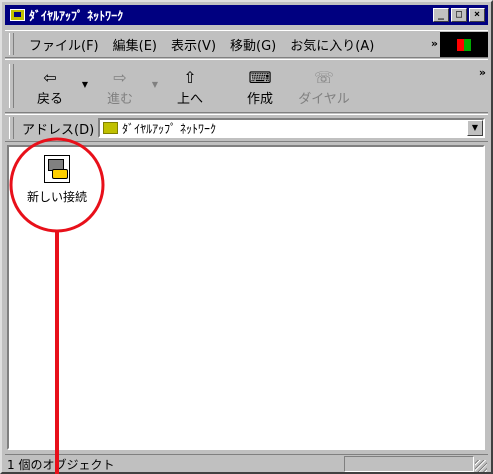 The image size is (493, 474). Describe the element at coordinates (477, 15) in the screenshot. I see `close-button: ×` at that location.